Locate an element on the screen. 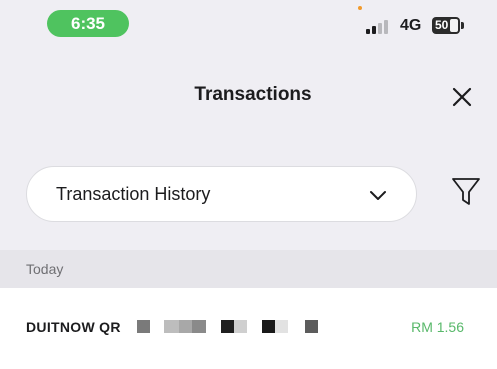 This screenshot has width=497, height=369. filter-button is located at coordinates (466, 192).